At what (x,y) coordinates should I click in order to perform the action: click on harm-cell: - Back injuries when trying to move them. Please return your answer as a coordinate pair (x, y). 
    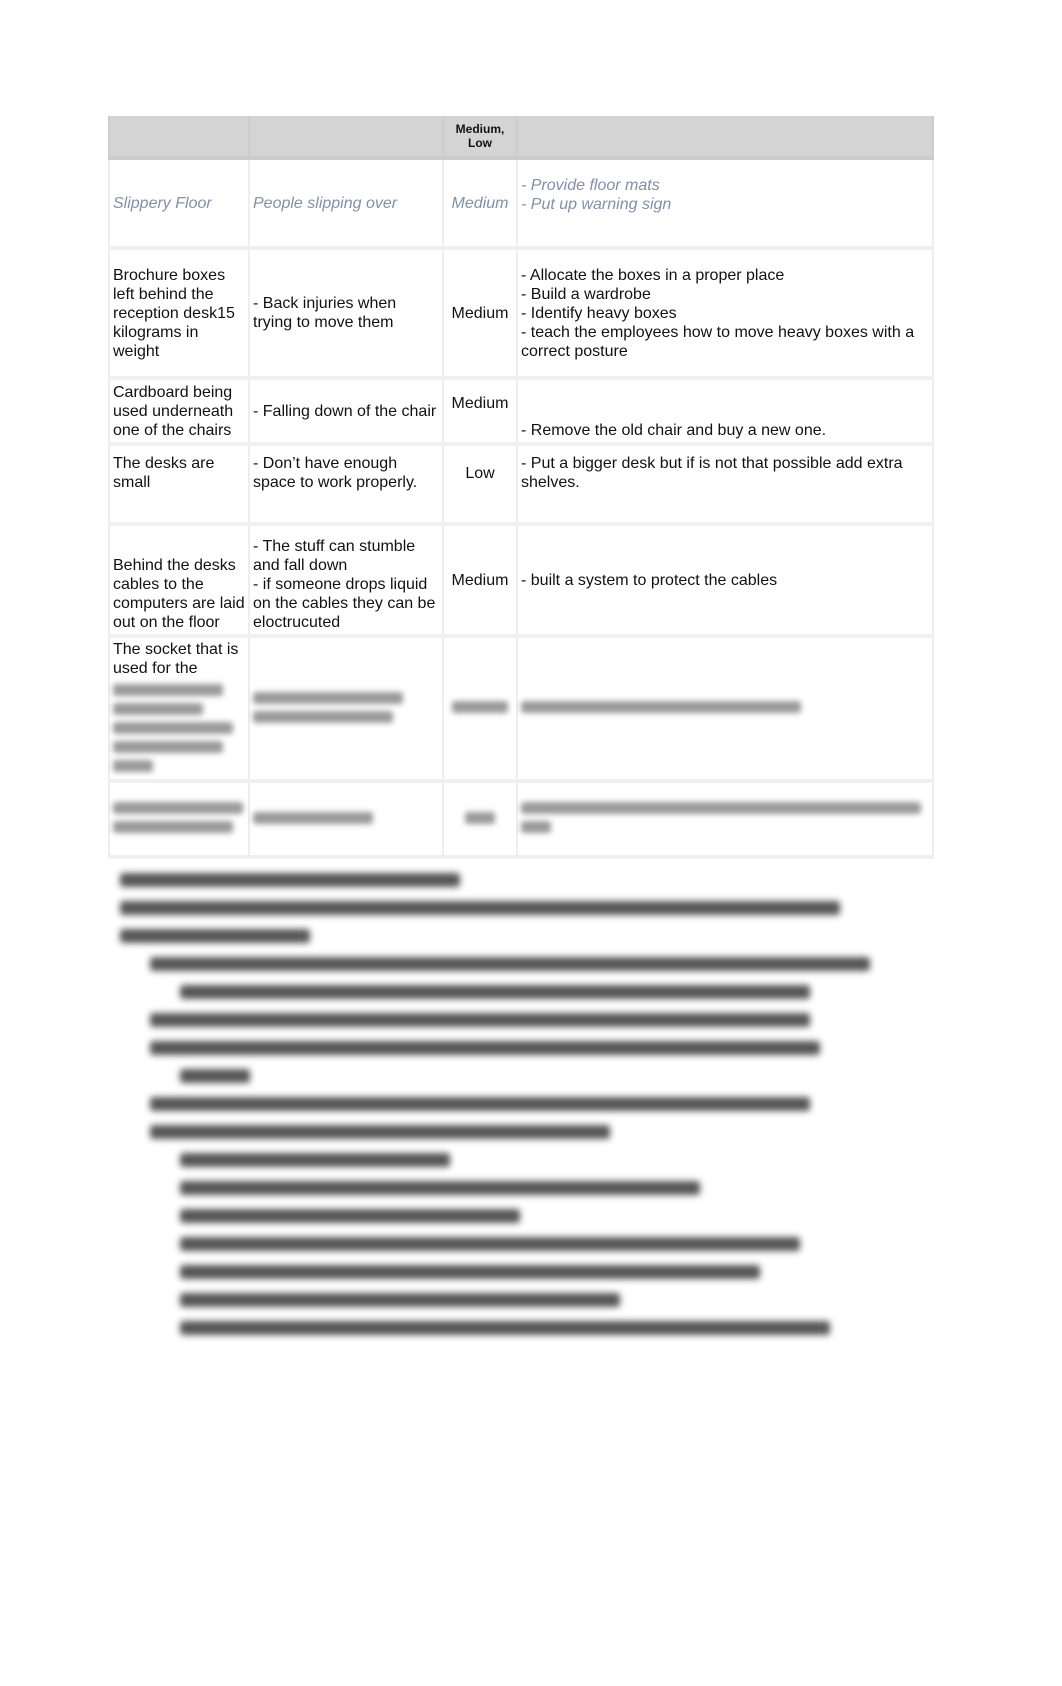
    Looking at the image, I should click on (346, 314).